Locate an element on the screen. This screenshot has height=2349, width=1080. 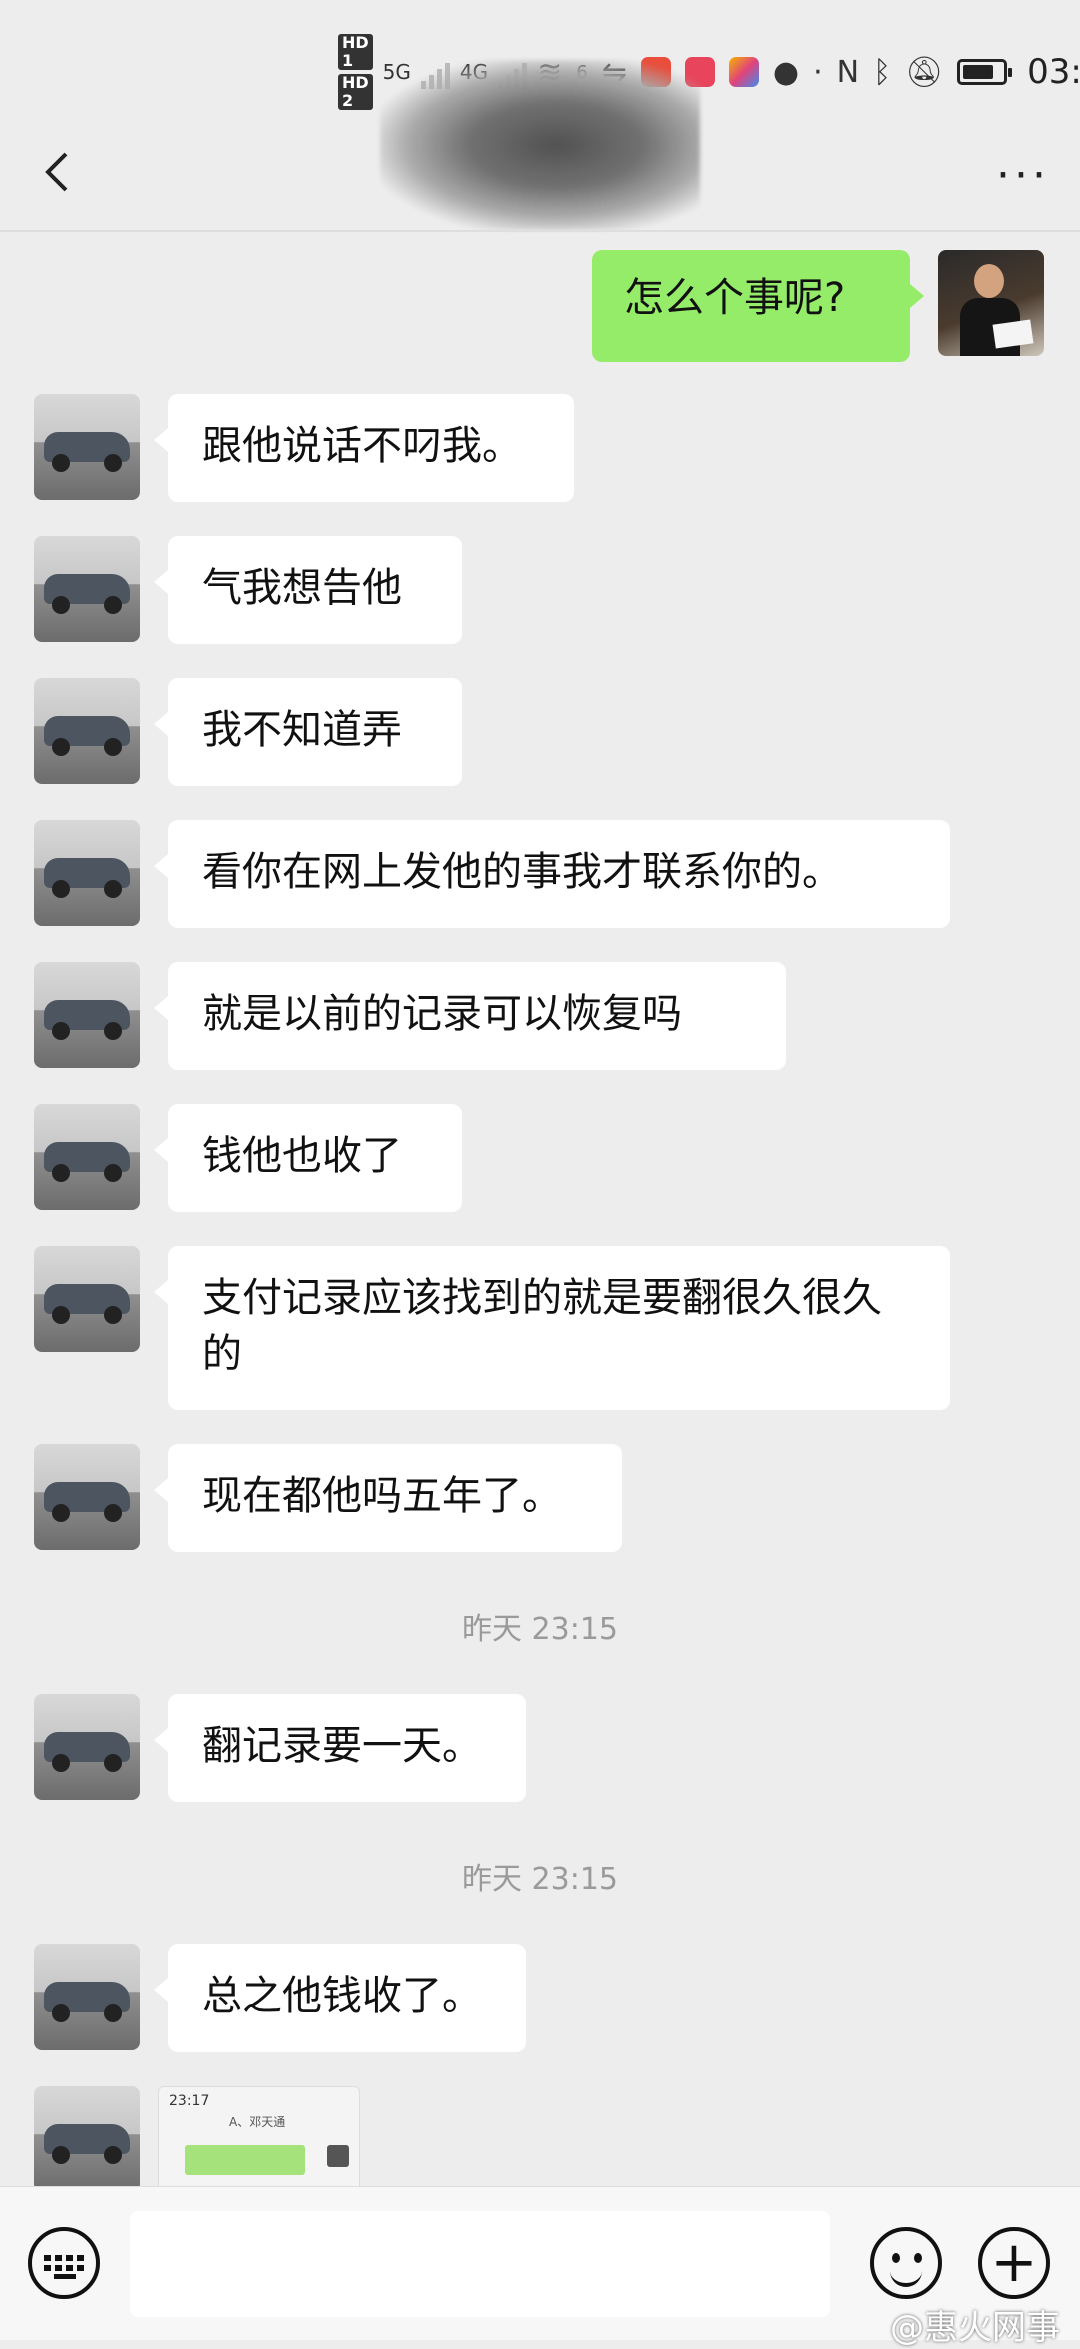
message-bubble-received: 看你在网上发他的事我才联系你的。 is located at coordinates (552, 874).